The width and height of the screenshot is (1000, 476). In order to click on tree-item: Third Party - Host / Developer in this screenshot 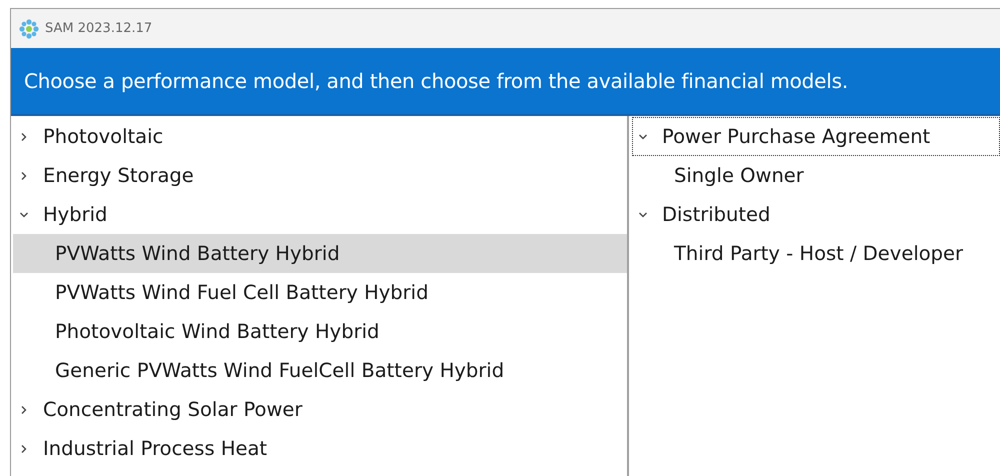, I will do `click(816, 253)`.